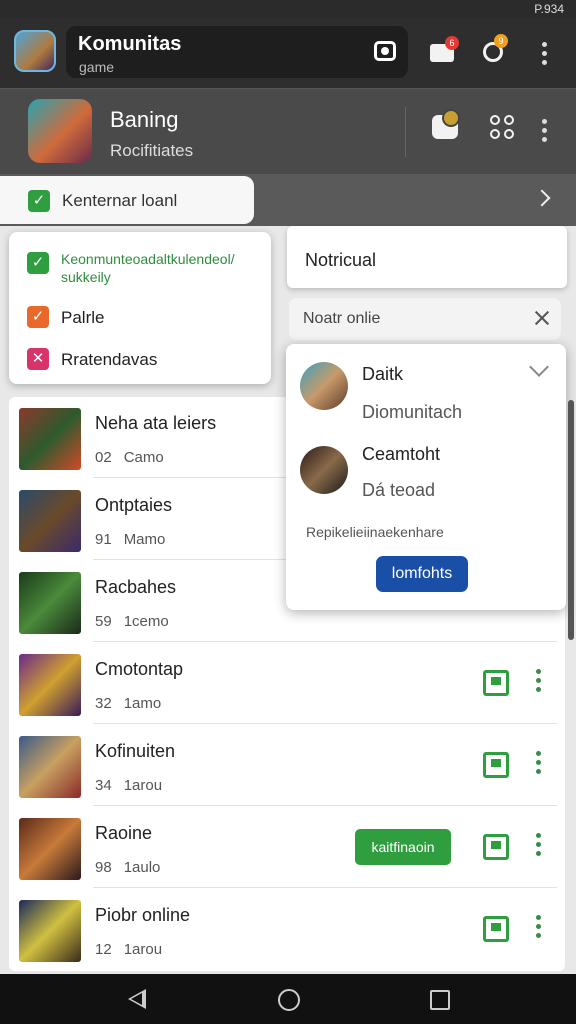 This screenshot has height=1024, width=576. Describe the element at coordinates (444, 50) in the screenshot. I see `mail-icon: 6` at that location.